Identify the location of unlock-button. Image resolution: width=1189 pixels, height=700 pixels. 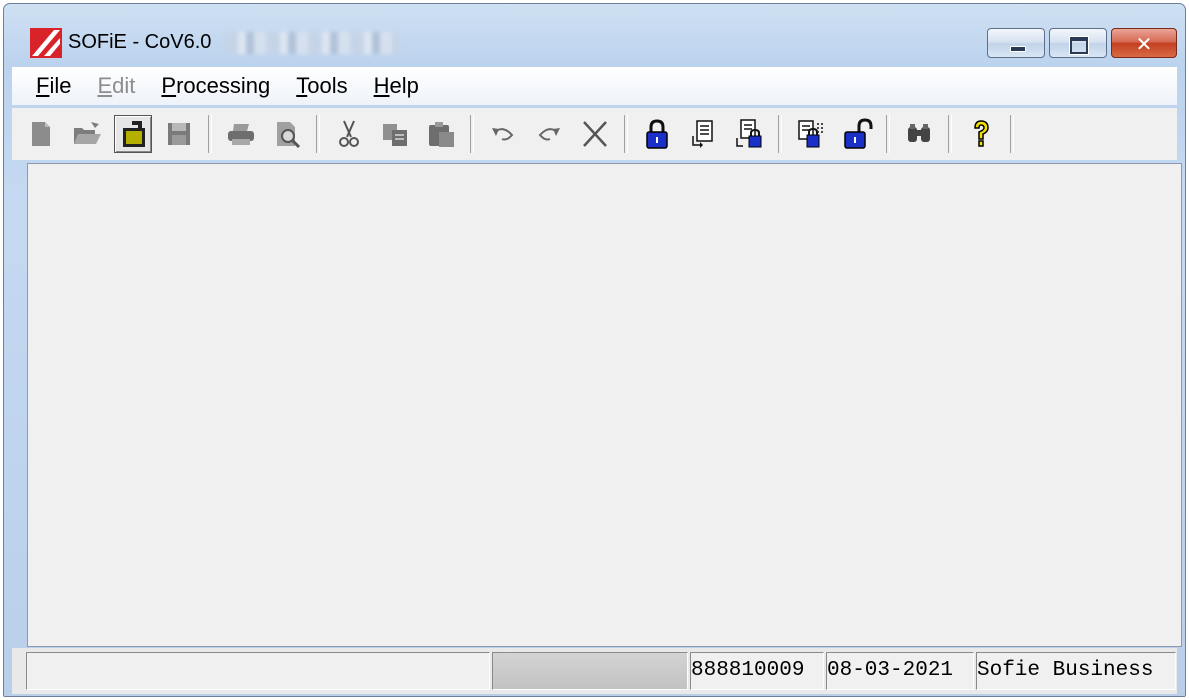
(857, 134).